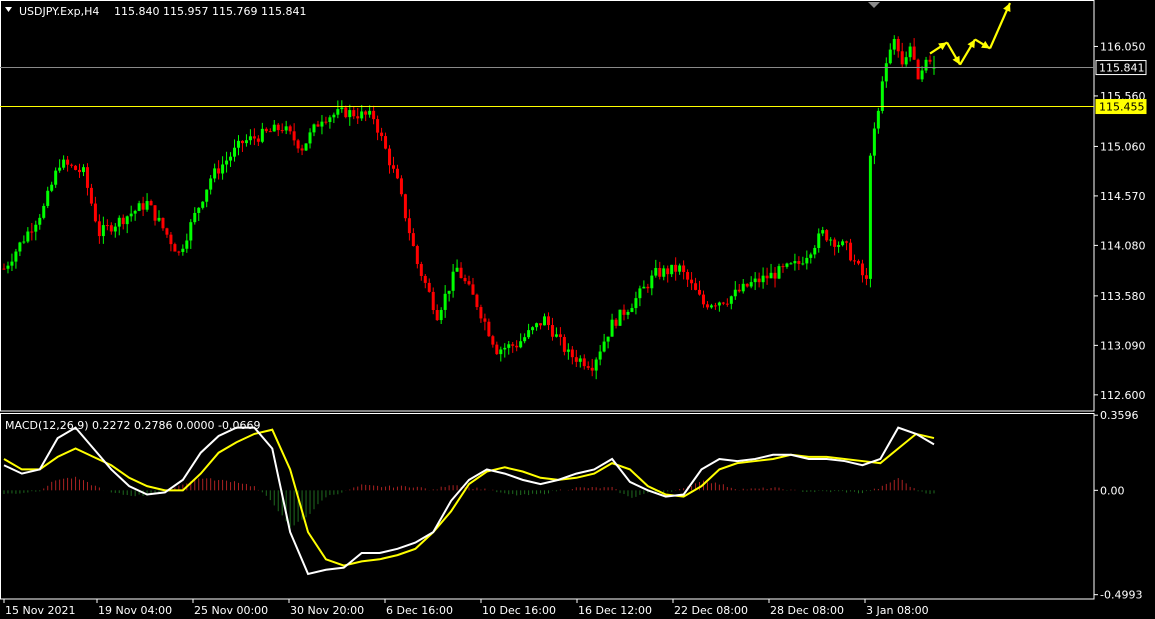  I want to click on time-axis-label-7: 22 Dec 08:00, so click(711, 610).